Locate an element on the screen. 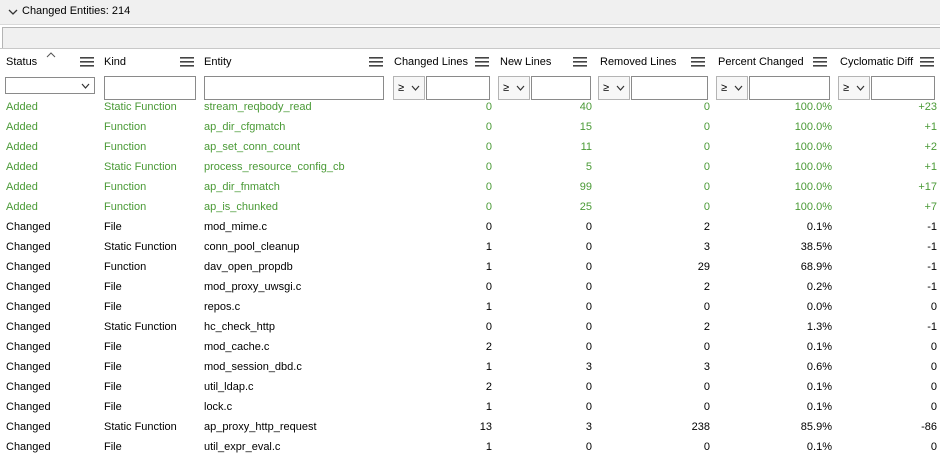 This screenshot has height=457, width=940. cell-removed: 238 is located at coordinates (700, 427).